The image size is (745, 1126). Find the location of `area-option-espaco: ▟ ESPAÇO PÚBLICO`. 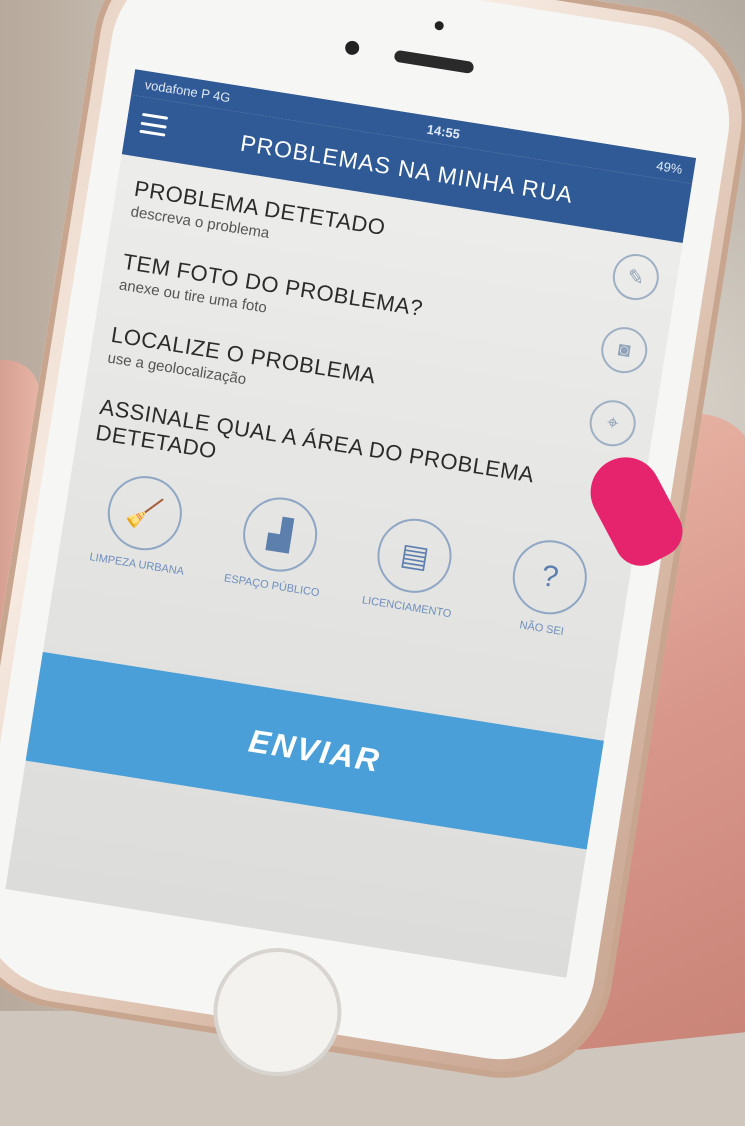

area-option-espaco: ▟ ESPAÇO PÚBLICO is located at coordinates (278, 545).